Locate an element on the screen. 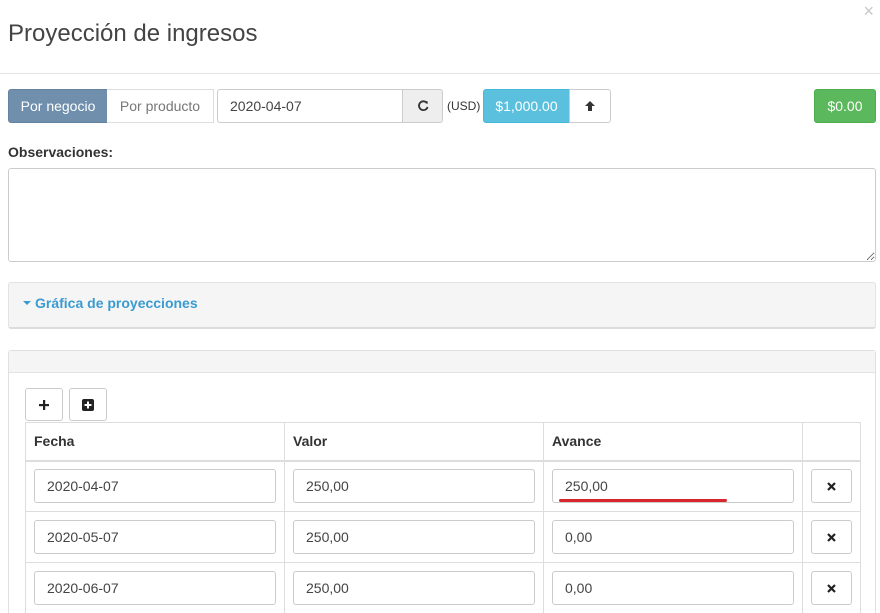 The image size is (880, 613). currency-label: (USD) is located at coordinates (464, 106).